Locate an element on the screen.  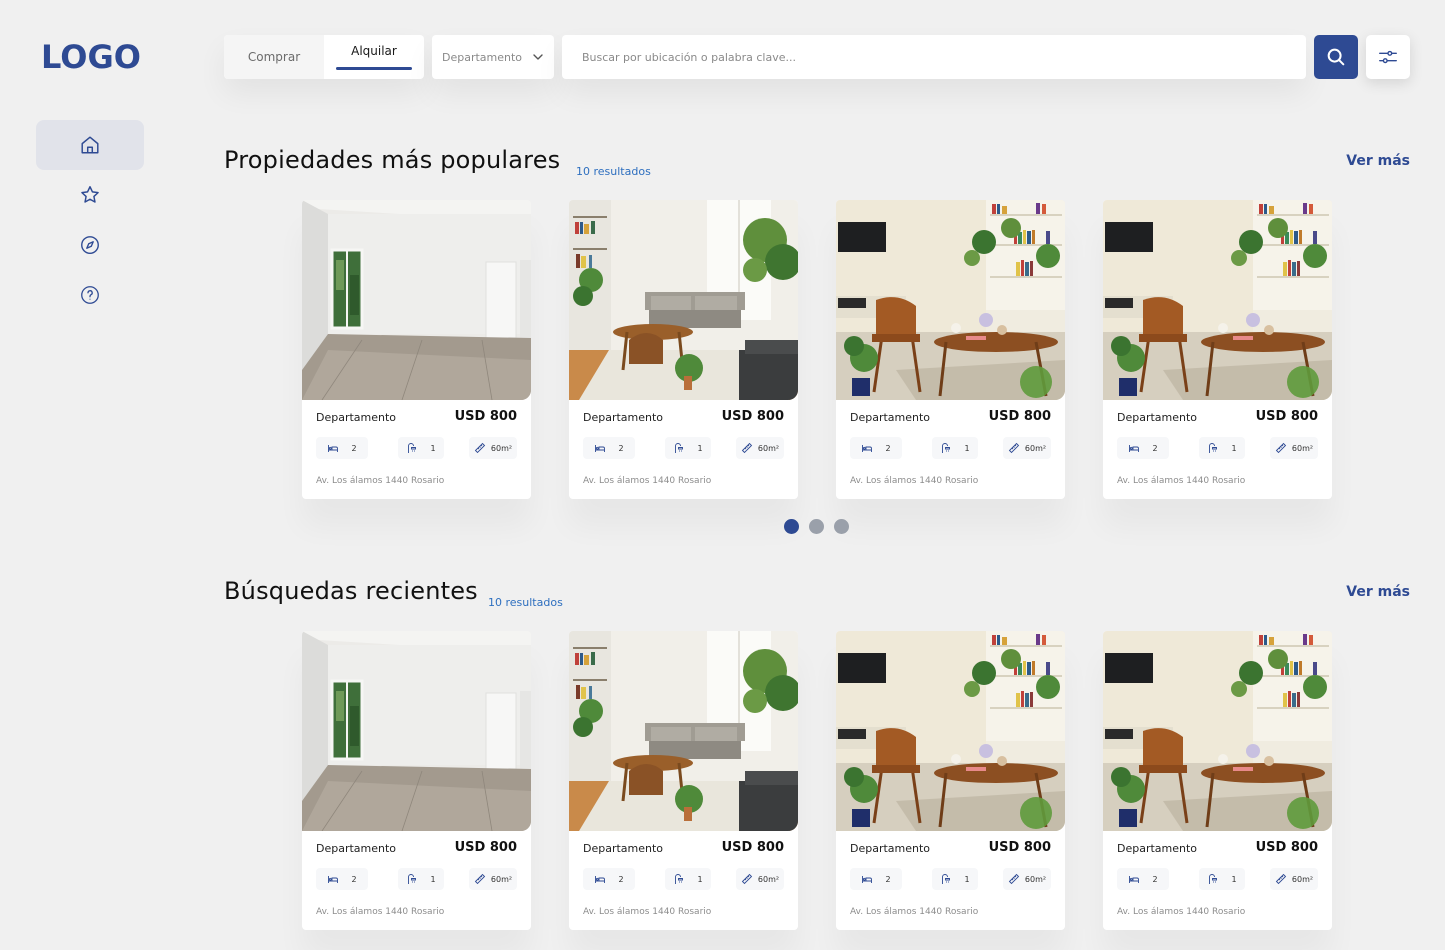
logo: LOGO is located at coordinates (91, 57).